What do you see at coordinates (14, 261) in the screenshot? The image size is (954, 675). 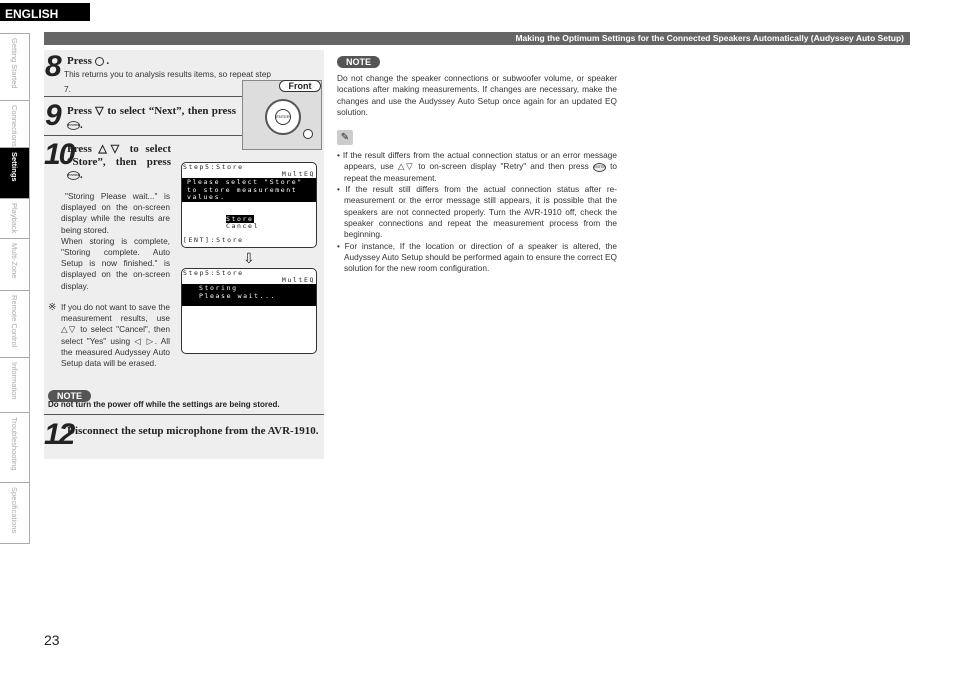 I see `tab-label: Multi-Zone` at bounding box center [14, 261].